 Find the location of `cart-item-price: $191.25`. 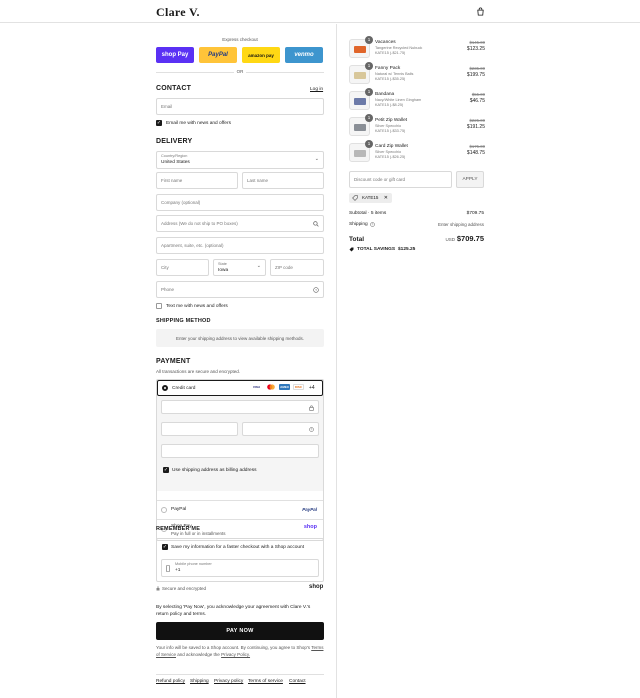

cart-item-price: $191.25 is located at coordinates (475, 127).